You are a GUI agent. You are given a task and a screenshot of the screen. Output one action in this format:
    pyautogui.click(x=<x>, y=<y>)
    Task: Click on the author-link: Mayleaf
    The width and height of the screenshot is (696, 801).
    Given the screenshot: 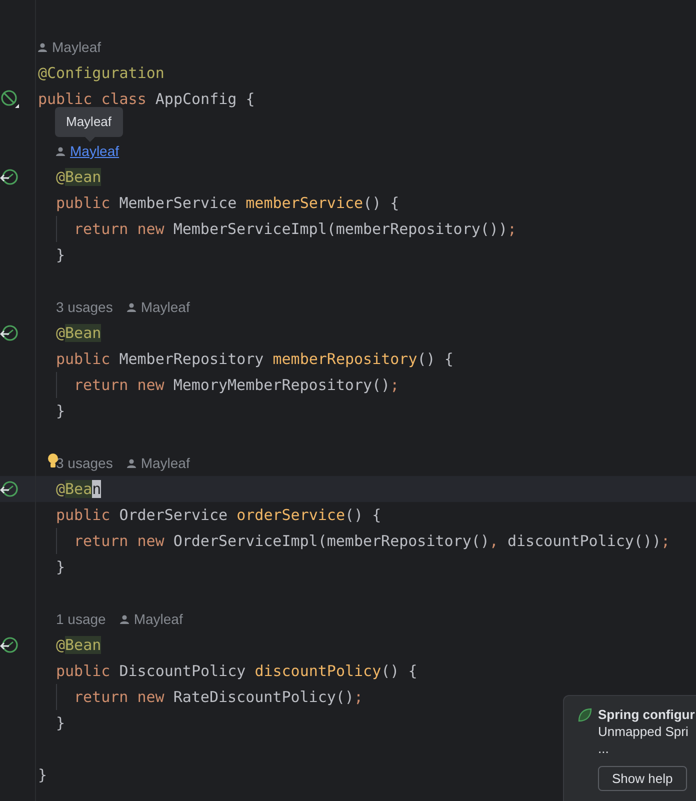 What is the action you would take?
    pyautogui.click(x=95, y=151)
    